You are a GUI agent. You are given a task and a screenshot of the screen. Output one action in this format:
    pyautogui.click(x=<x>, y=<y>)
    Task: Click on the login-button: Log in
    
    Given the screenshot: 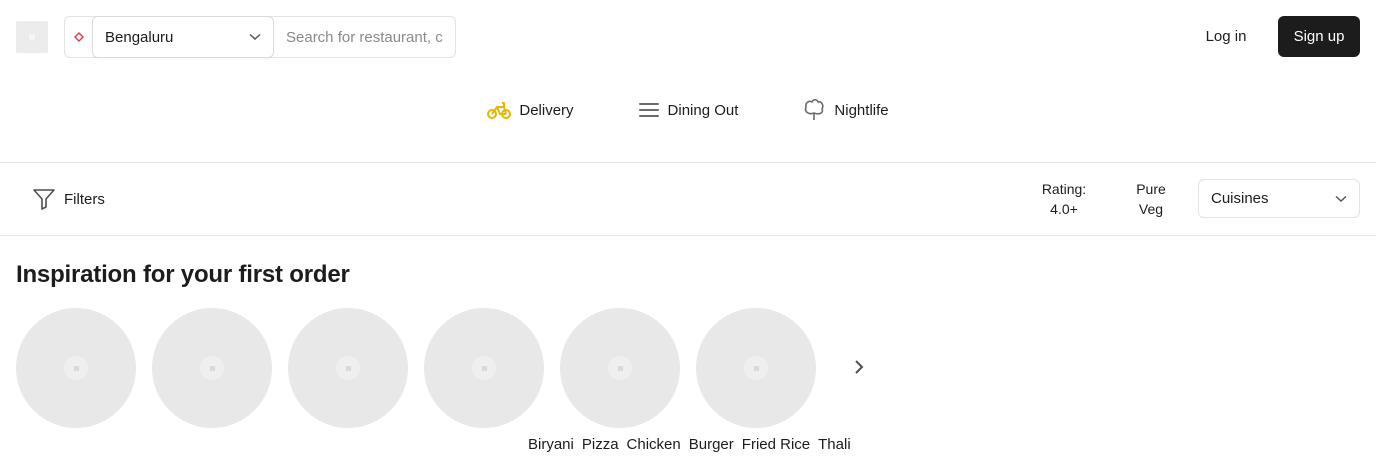 What is the action you would take?
    pyautogui.click(x=1226, y=36)
    